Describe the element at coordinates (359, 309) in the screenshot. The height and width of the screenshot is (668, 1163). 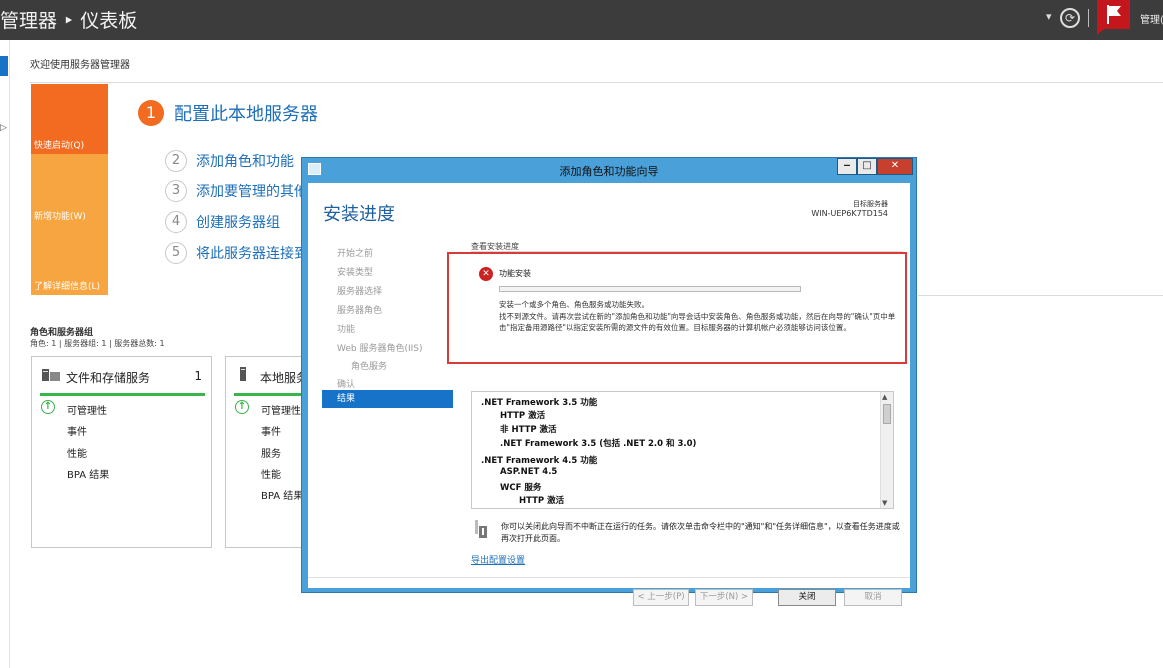
I see `nav-server-roles: 服务器角色` at that location.